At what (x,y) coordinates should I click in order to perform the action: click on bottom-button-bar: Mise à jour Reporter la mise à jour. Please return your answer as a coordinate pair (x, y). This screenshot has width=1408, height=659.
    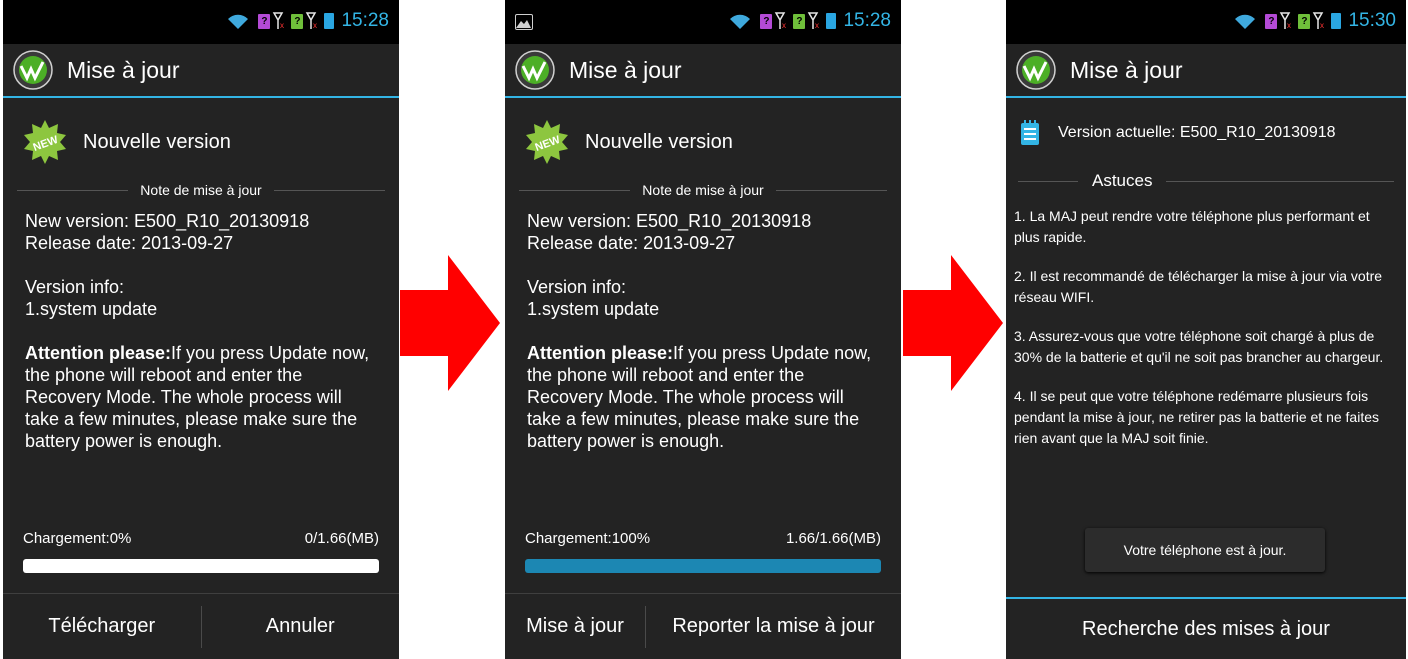
    Looking at the image, I should click on (703, 626).